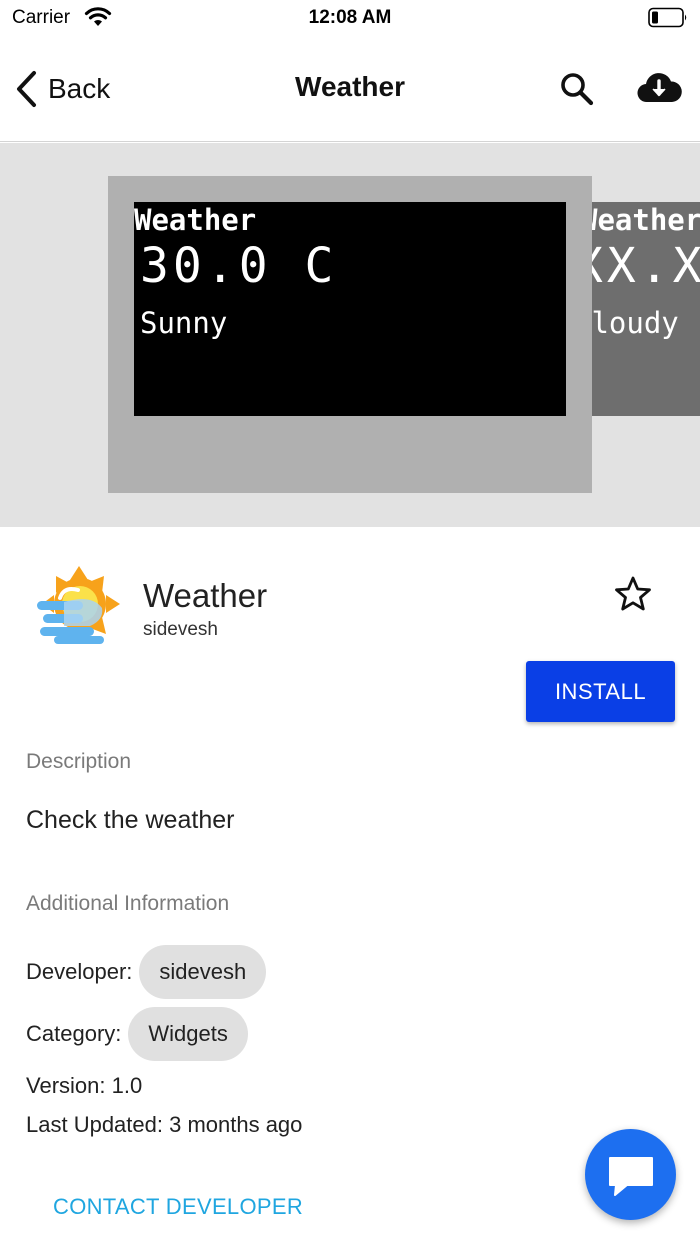 Image resolution: width=700 pixels, height=1244 pixels. I want to click on description-heading: Description, so click(79, 761).